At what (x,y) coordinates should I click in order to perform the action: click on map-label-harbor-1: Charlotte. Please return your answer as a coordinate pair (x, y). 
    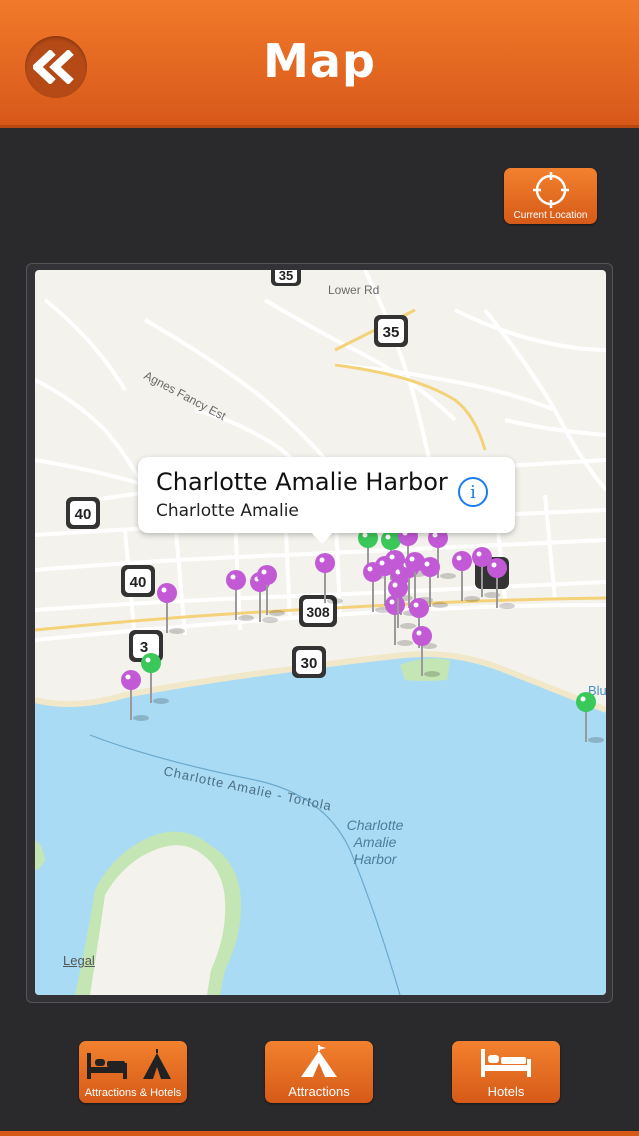
    Looking at the image, I should click on (375, 825).